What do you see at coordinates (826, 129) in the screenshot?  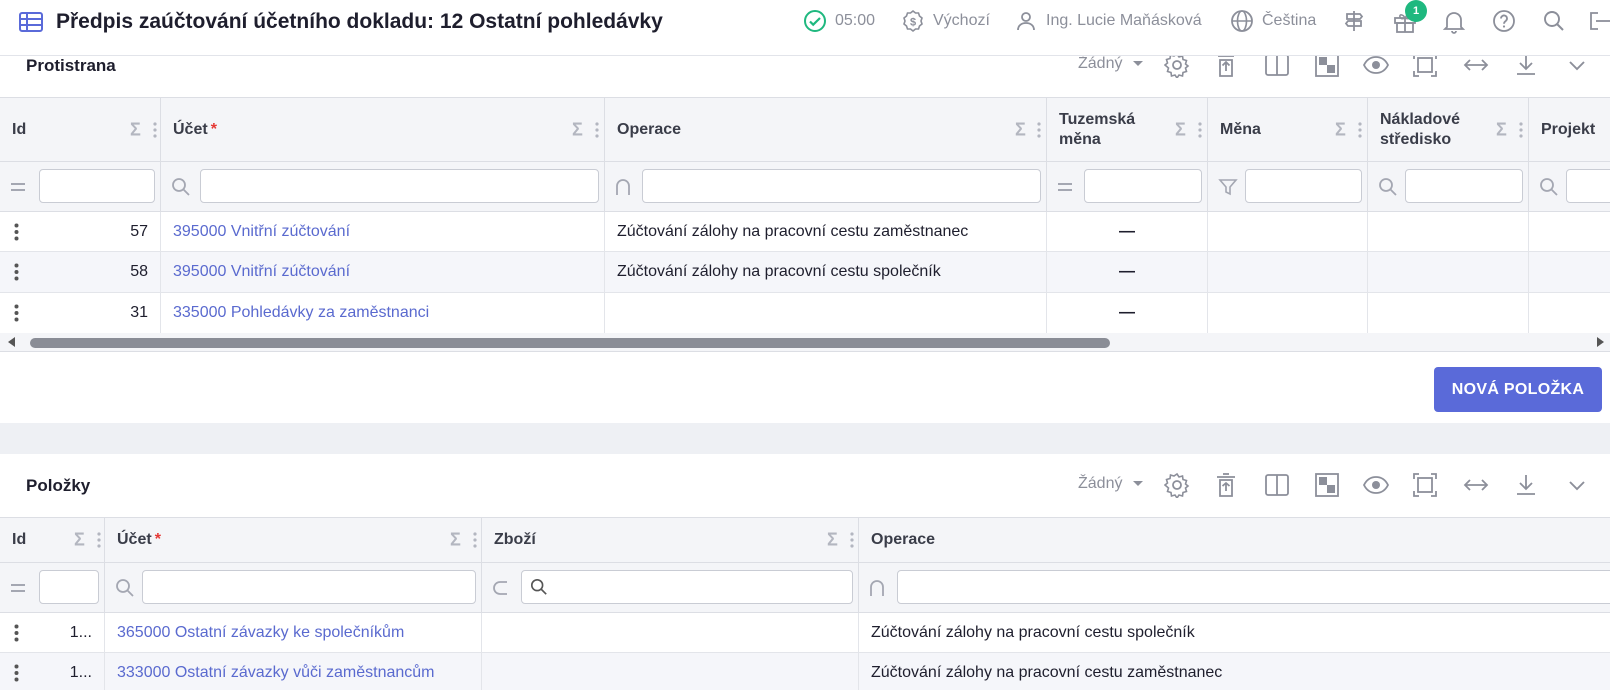 I see `col-header-operation: Operace Σ` at bounding box center [826, 129].